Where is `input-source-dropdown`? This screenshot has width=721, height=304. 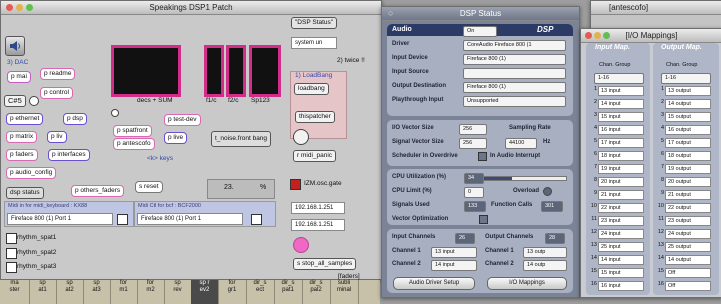
input-source-dropdown is located at coordinates (514, 73).